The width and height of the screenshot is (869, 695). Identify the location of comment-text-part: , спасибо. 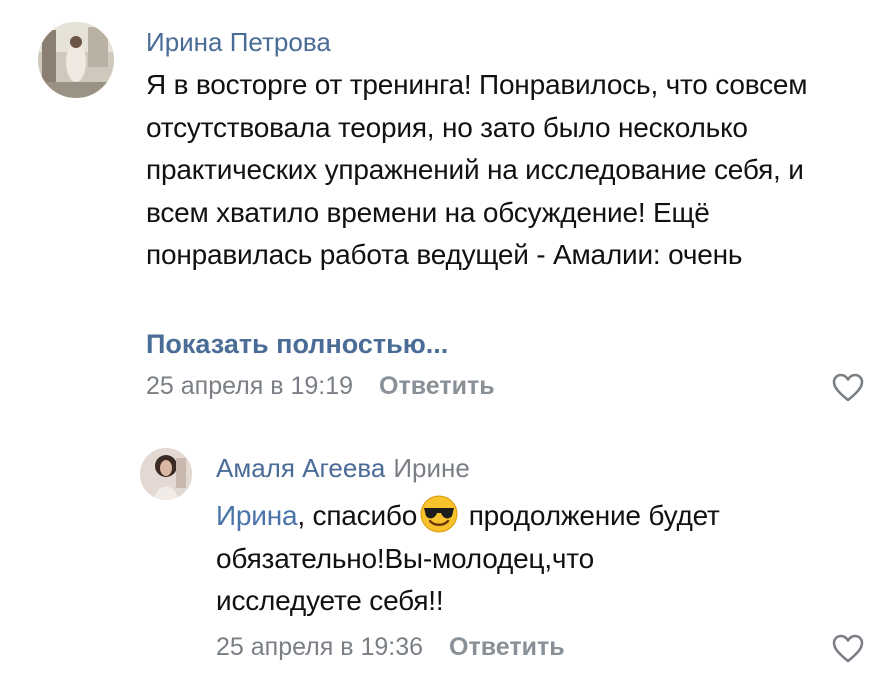
(357, 515).